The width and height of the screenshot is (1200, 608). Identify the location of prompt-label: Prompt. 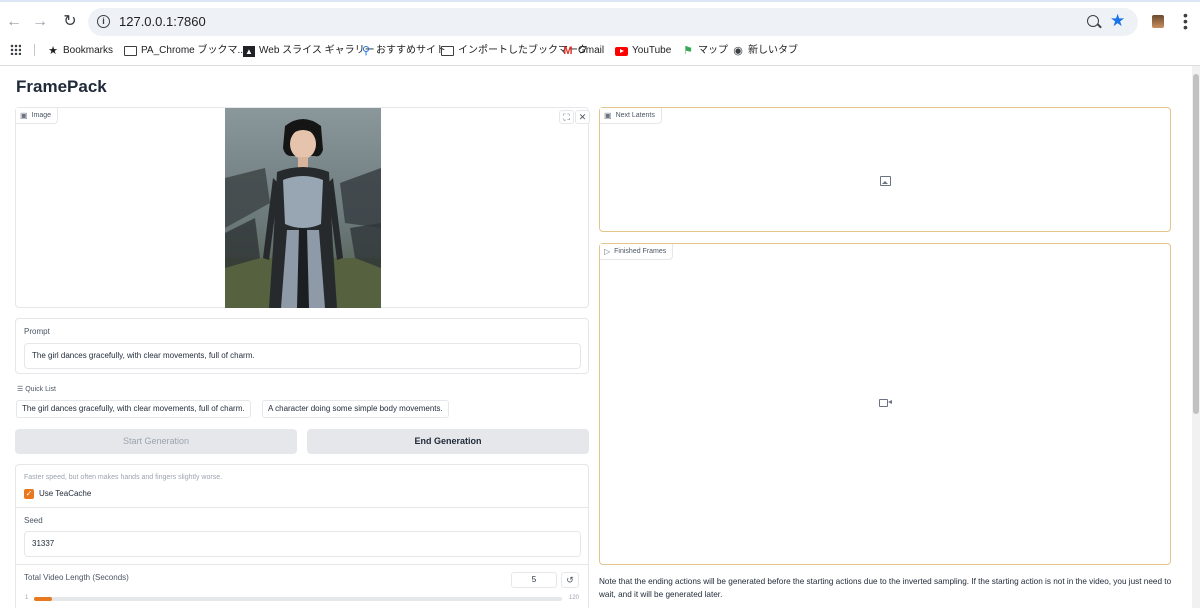
(37, 331).